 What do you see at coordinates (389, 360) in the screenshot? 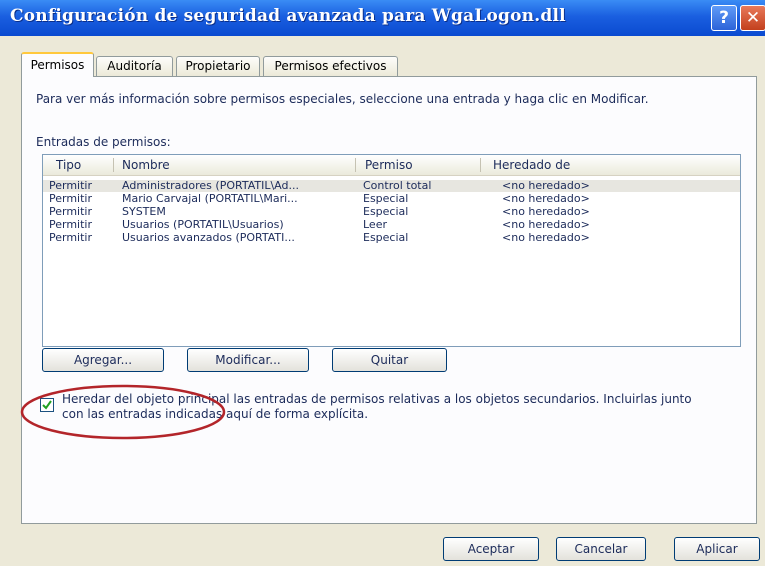
I see `remove-button: Quitar` at bounding box center [389, 360].